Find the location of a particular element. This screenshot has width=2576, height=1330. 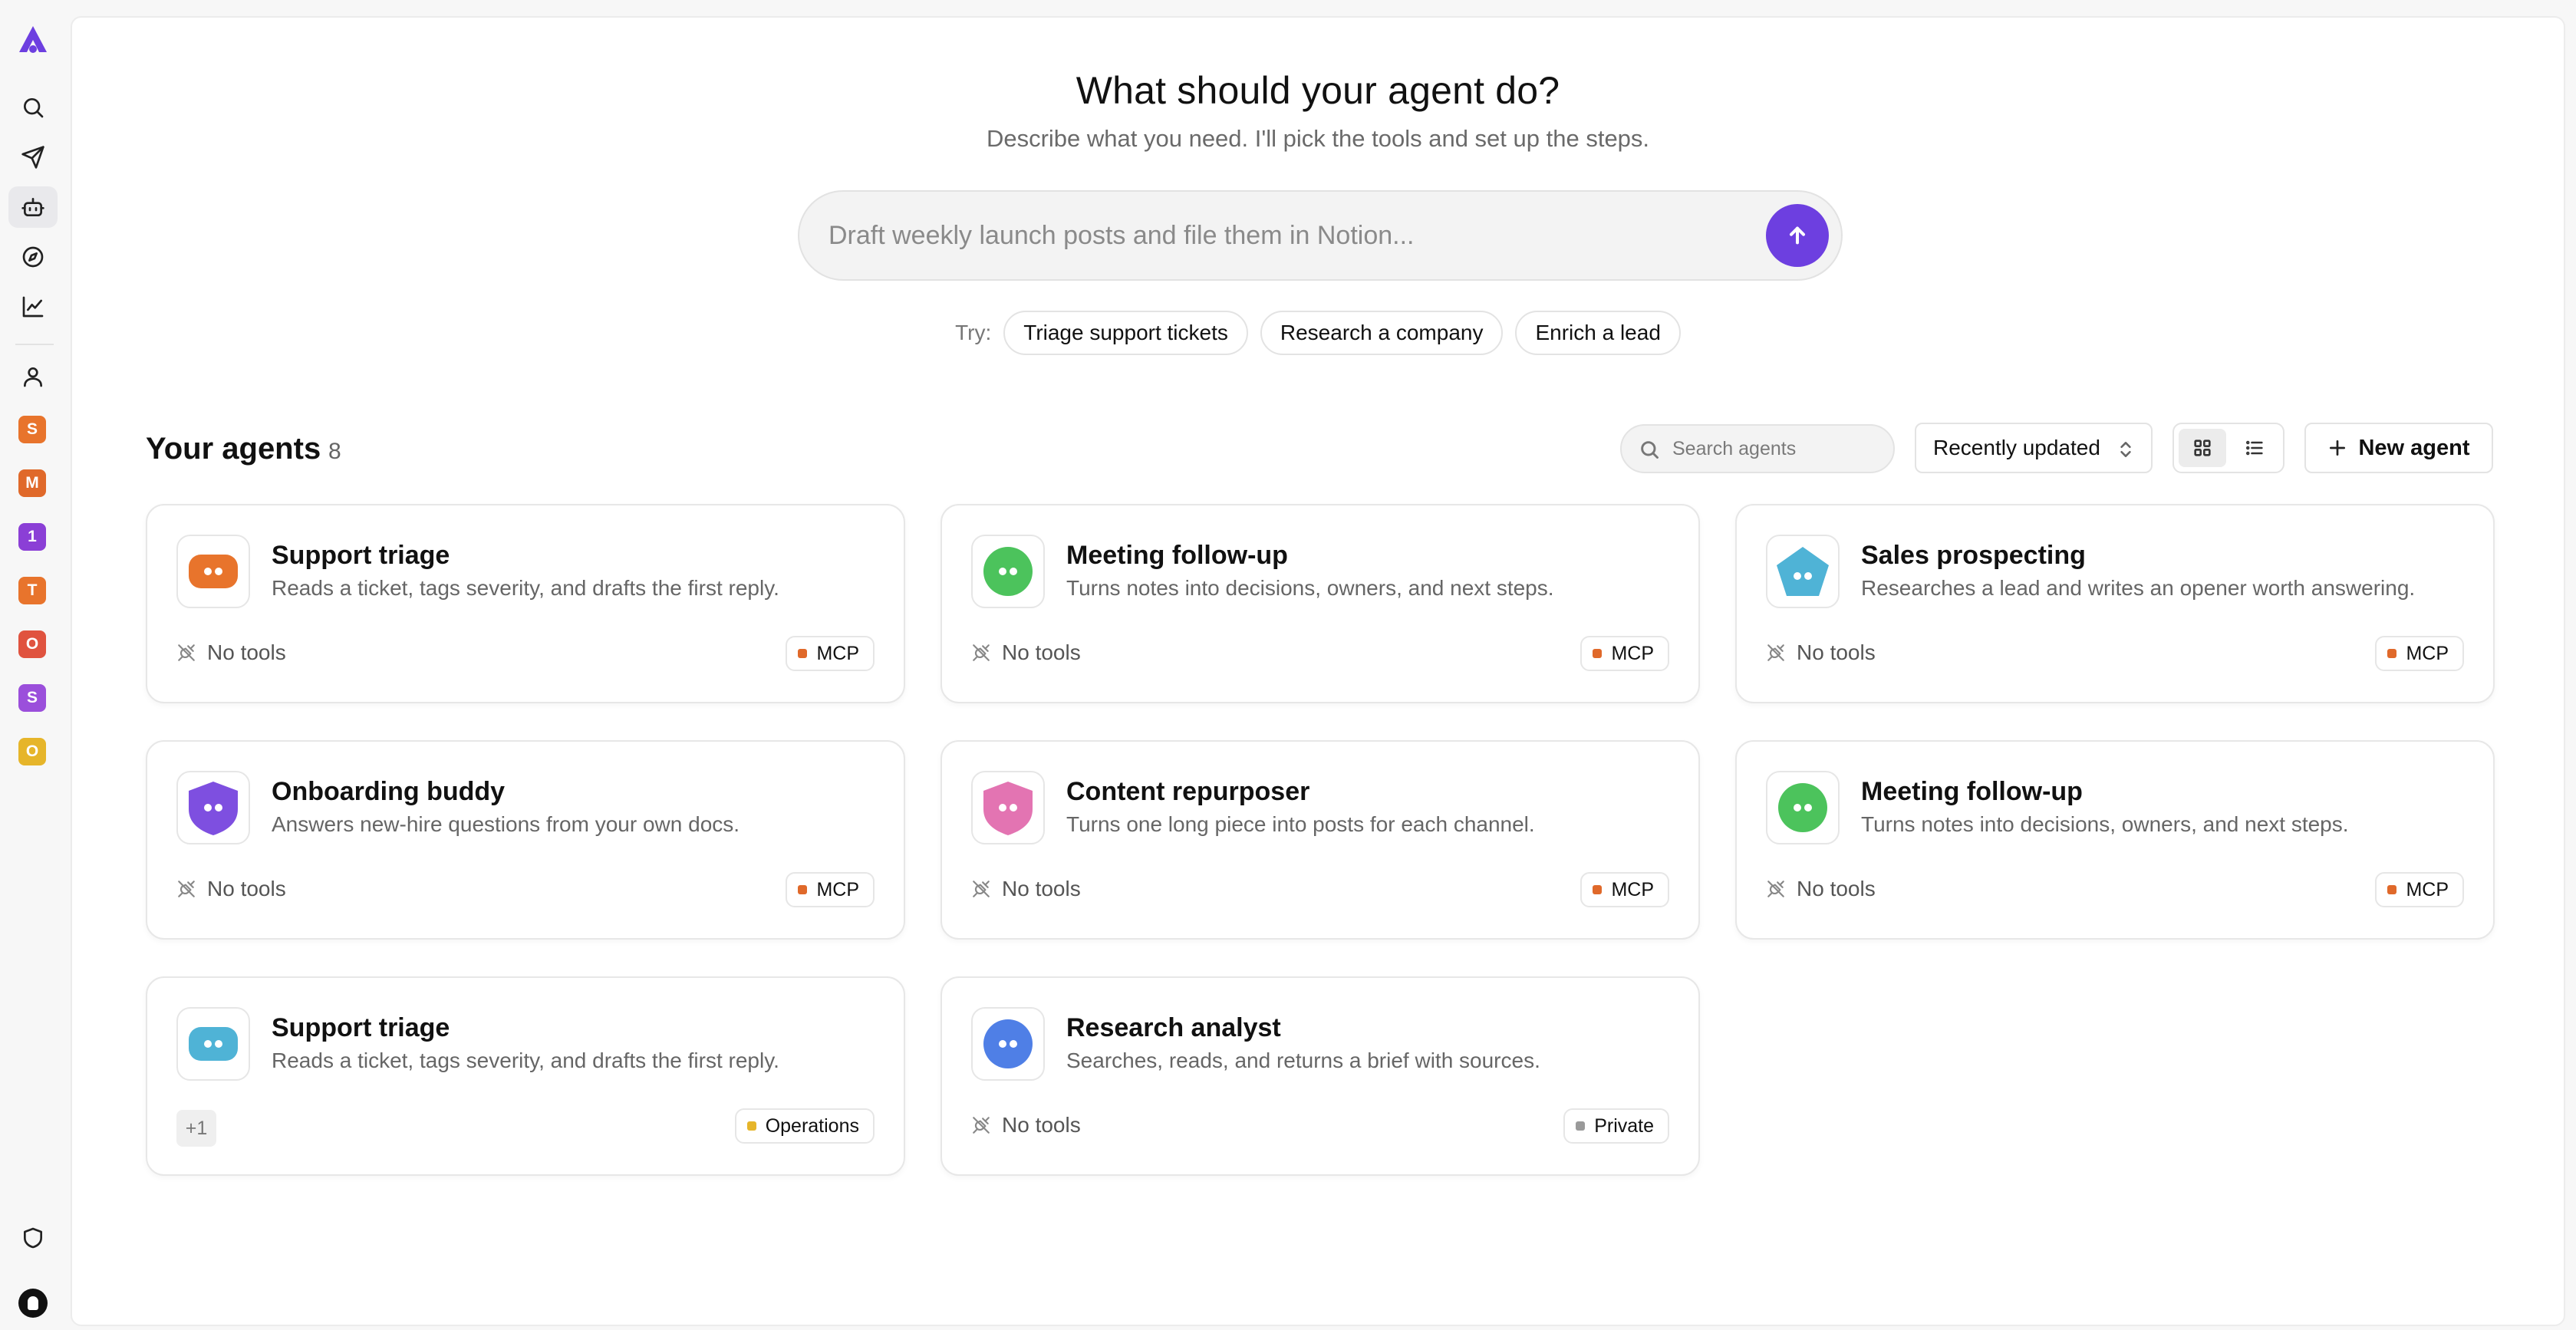

nav-agents is located at coordinates (33, 207).